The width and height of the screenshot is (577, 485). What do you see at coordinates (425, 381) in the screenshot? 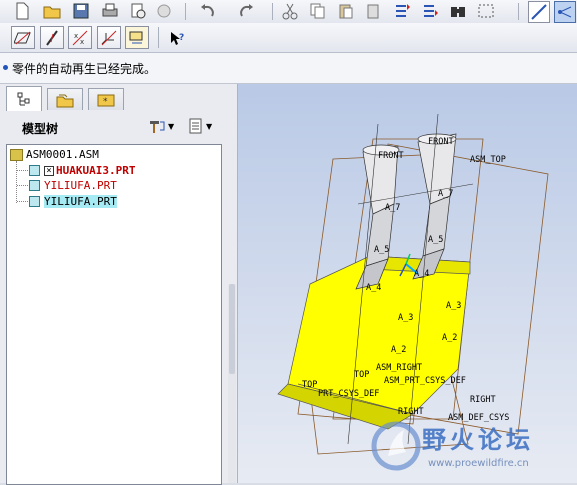
I see `datum-label: ASM_PRT_CSYS_DEF` at bounding box center [425, 381].